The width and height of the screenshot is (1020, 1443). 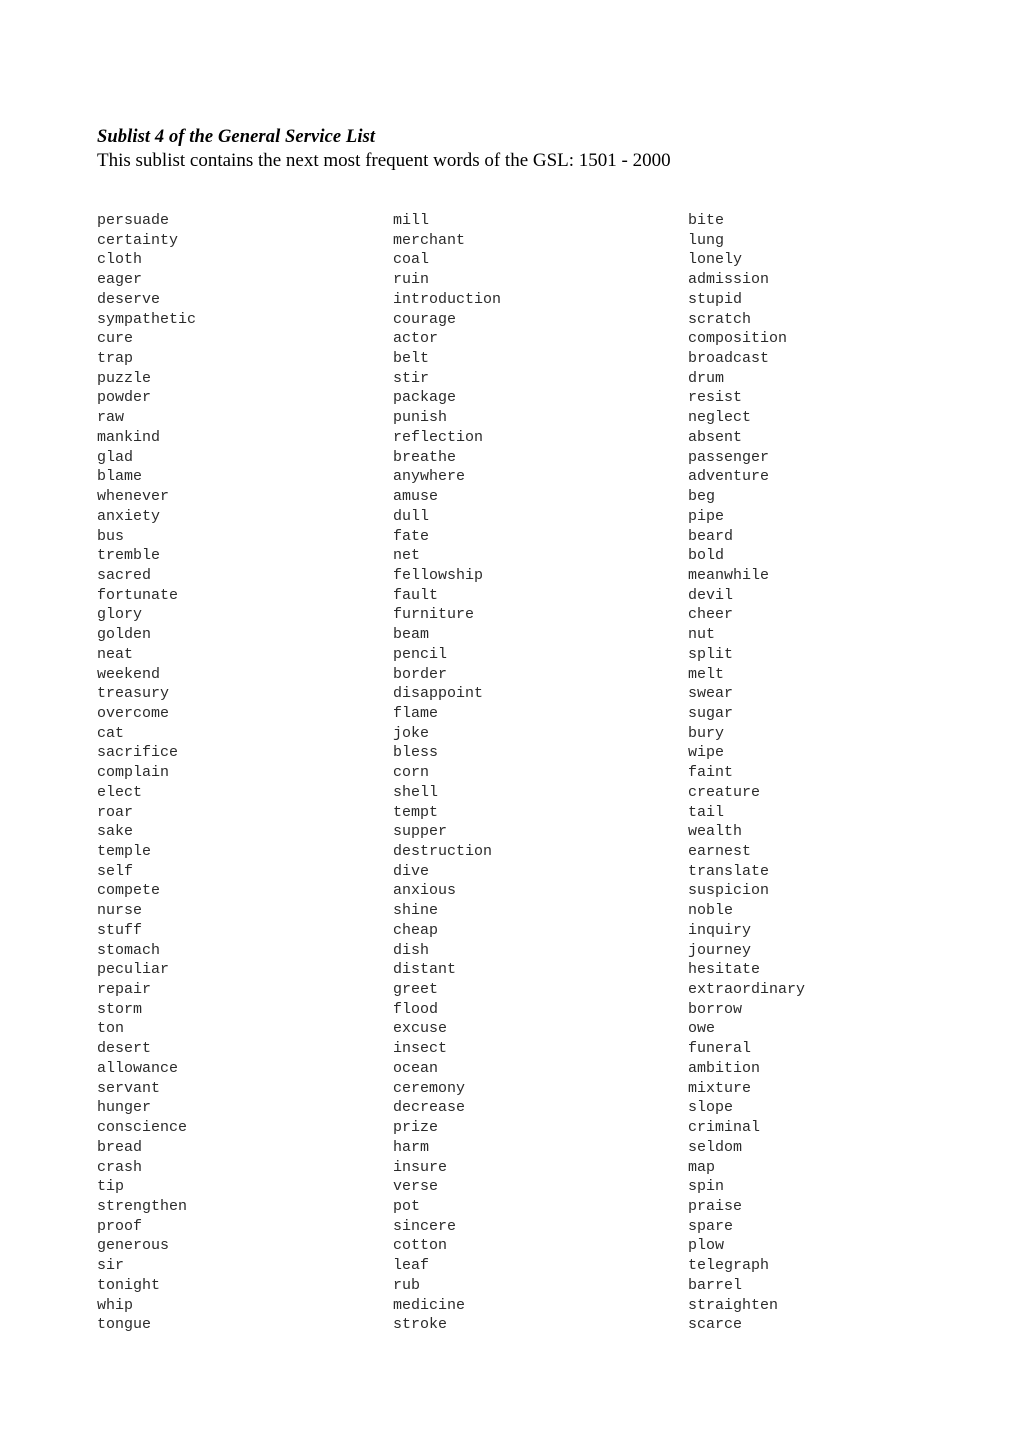 I want to click on word-item: stomach, so click(x=129, y=950).